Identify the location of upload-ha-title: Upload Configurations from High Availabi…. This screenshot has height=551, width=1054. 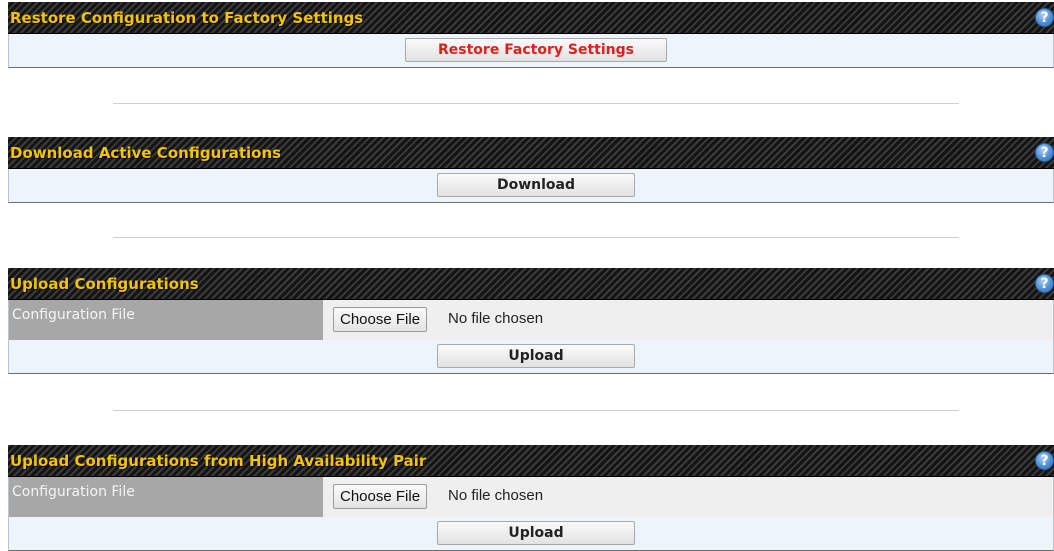
(218, 461).